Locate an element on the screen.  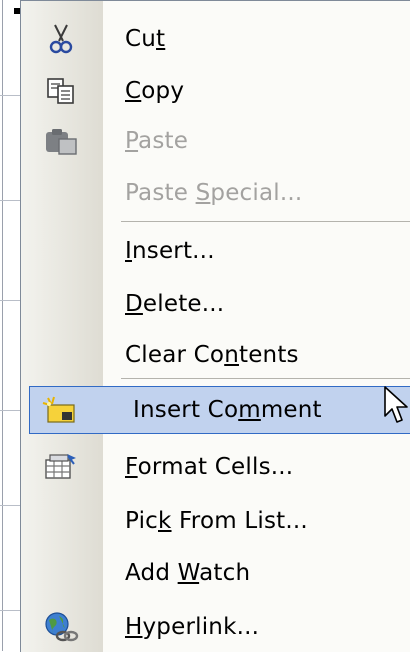
paste-icon is located at coordinates (61, 141).